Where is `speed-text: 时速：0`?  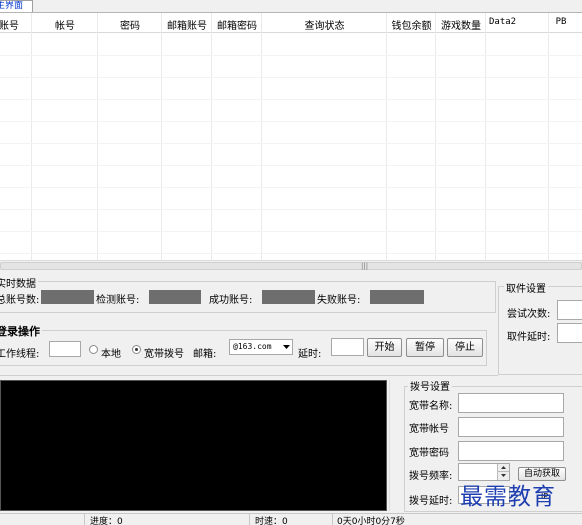
speed-text: 时速：0 is located at coordinates (271, 521).